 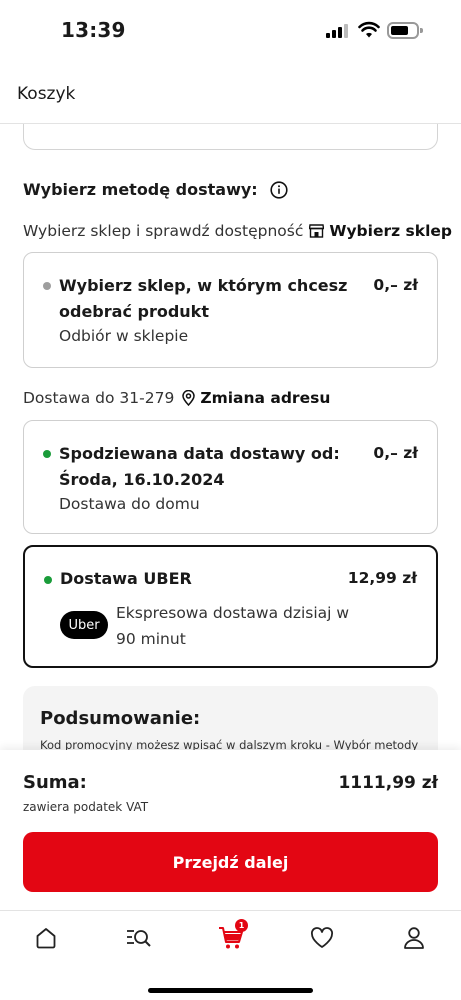 What do you see at coordinates (337, 31) in the screenshot?
I see `cellular-signal-icon` at bounding box center [337, 31].